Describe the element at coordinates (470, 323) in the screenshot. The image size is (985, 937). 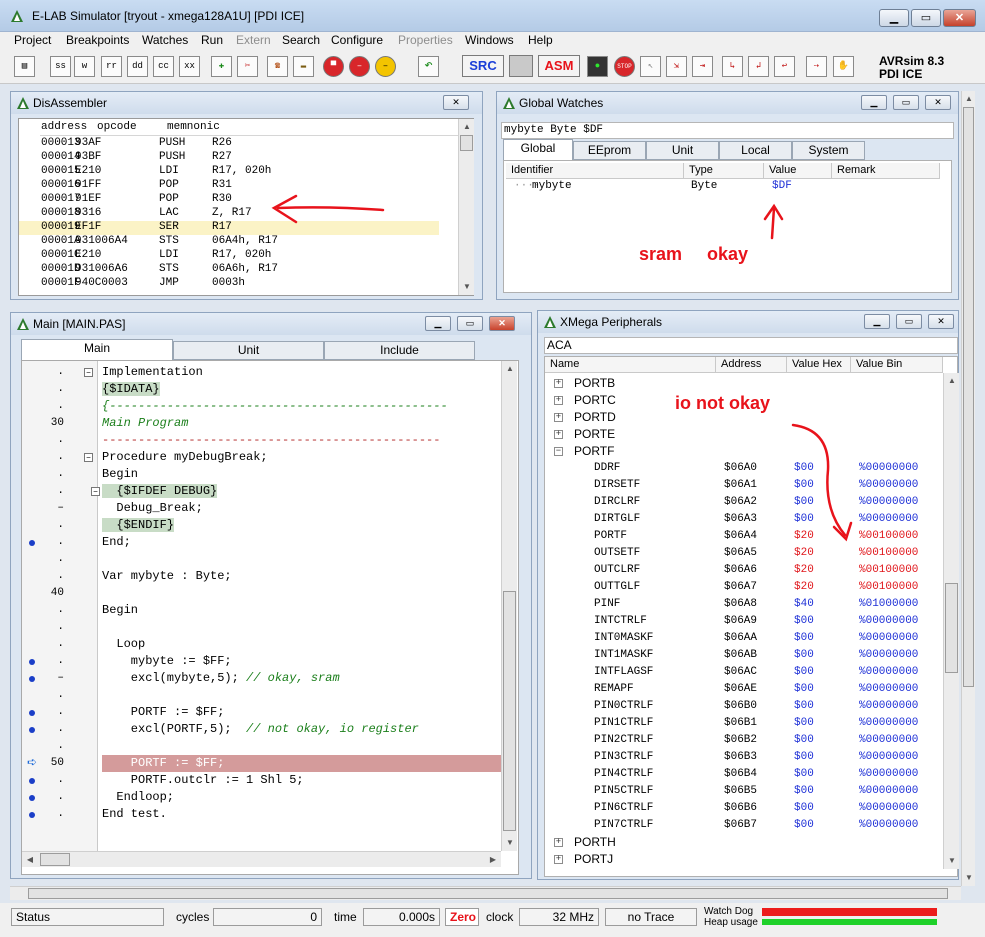
I see `main-maximize-button: ▭` at that location.